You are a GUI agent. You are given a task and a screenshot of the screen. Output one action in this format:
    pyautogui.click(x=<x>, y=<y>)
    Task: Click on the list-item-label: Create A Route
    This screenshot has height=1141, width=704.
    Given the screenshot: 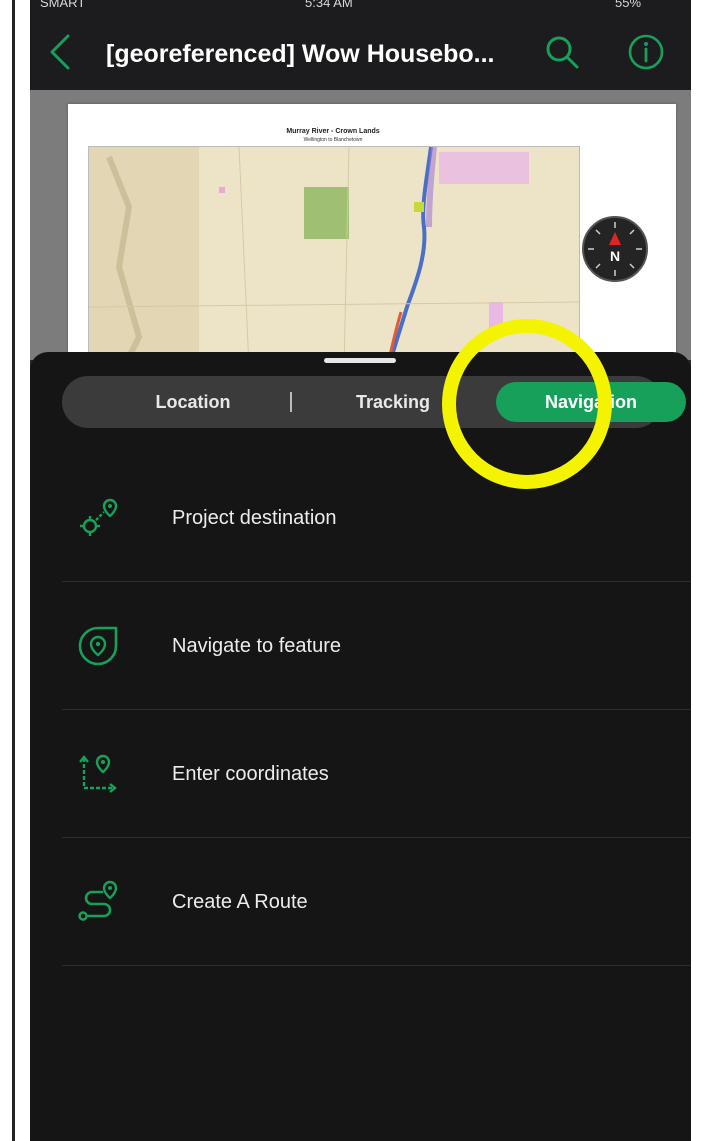 What is the action you would take?
    pyautogui.click(x=240, y=902)
    